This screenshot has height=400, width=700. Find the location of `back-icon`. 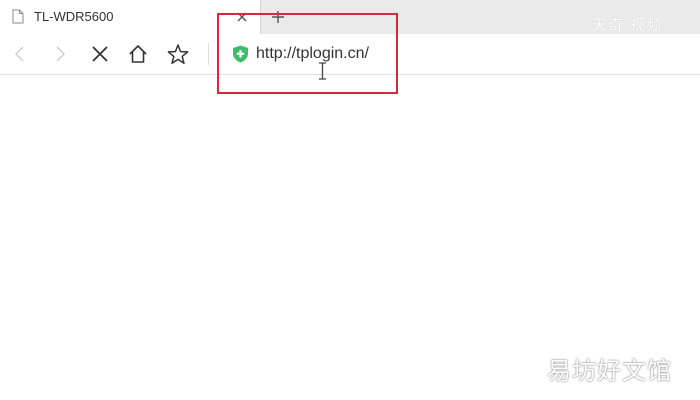

back-icon is located at coordinates (20, 54).